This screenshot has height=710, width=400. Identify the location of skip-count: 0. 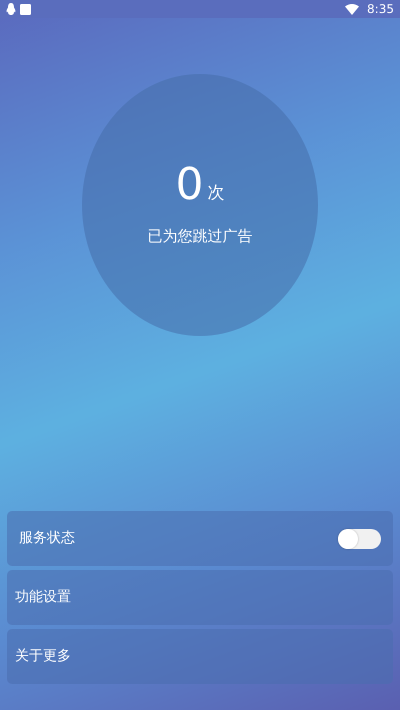
(190, 184).